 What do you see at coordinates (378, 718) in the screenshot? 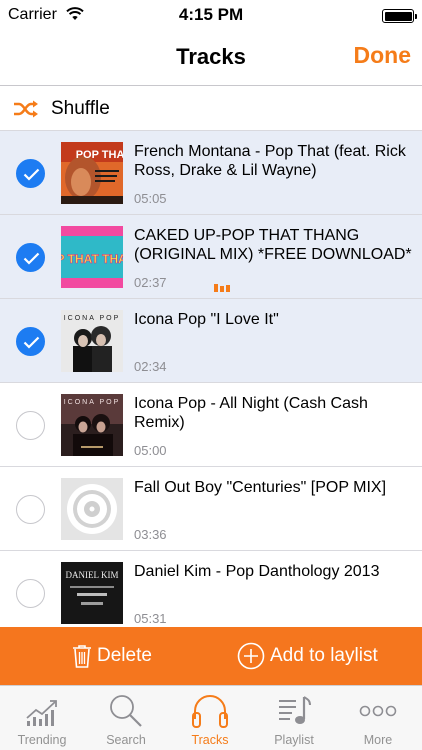
I see `tab-more: More` at bounding box center [378, 718].